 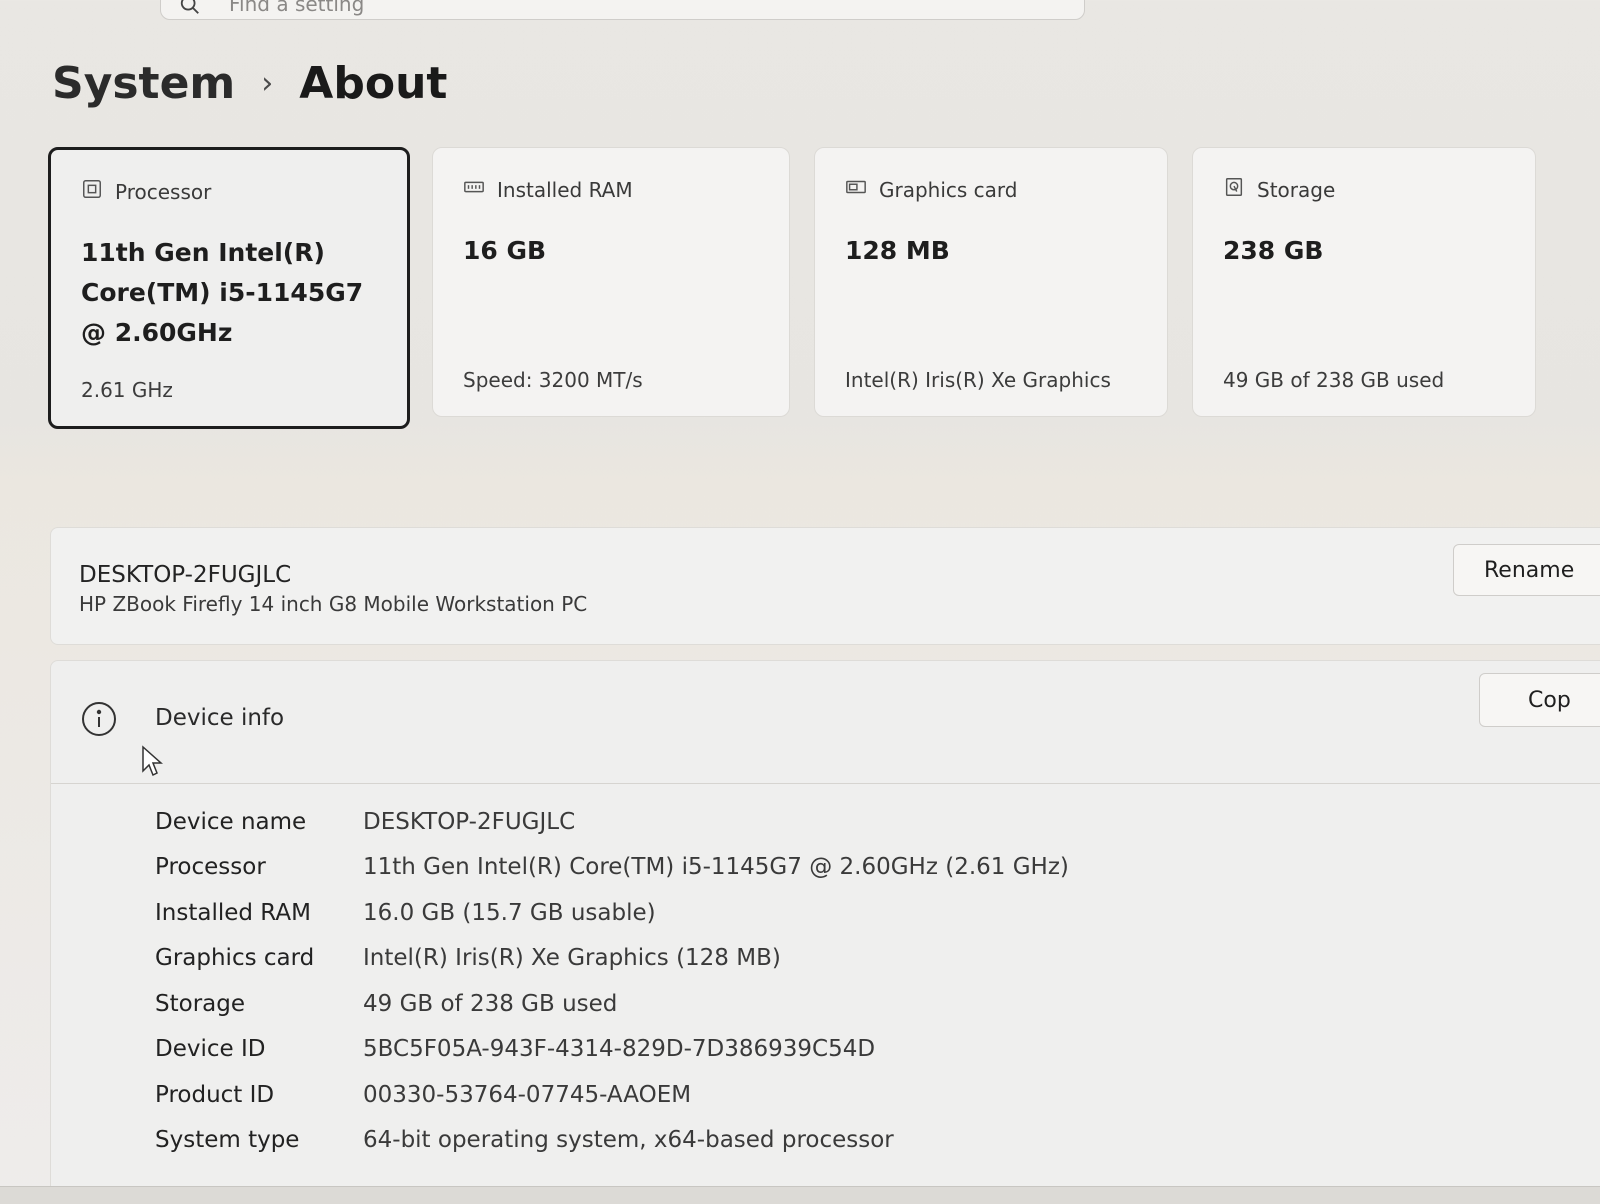 What do you see at coordinates (611, 282) in the screenshot?
I see `ram-card: Installed RAM 16 GB Speed: 3200 MT/s` at bounding box center [611, 282].